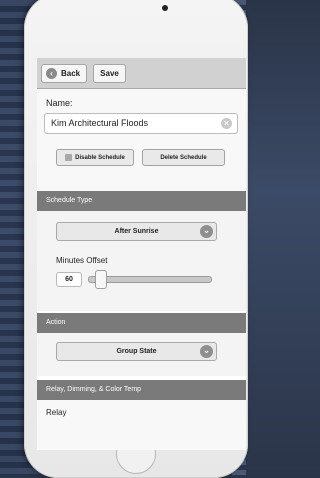 This screenshot has width=320, height=478. What do you see at coordinates (165, 8) in the screenshot?
I see `camera-icon` at bounding box center [165, 8].